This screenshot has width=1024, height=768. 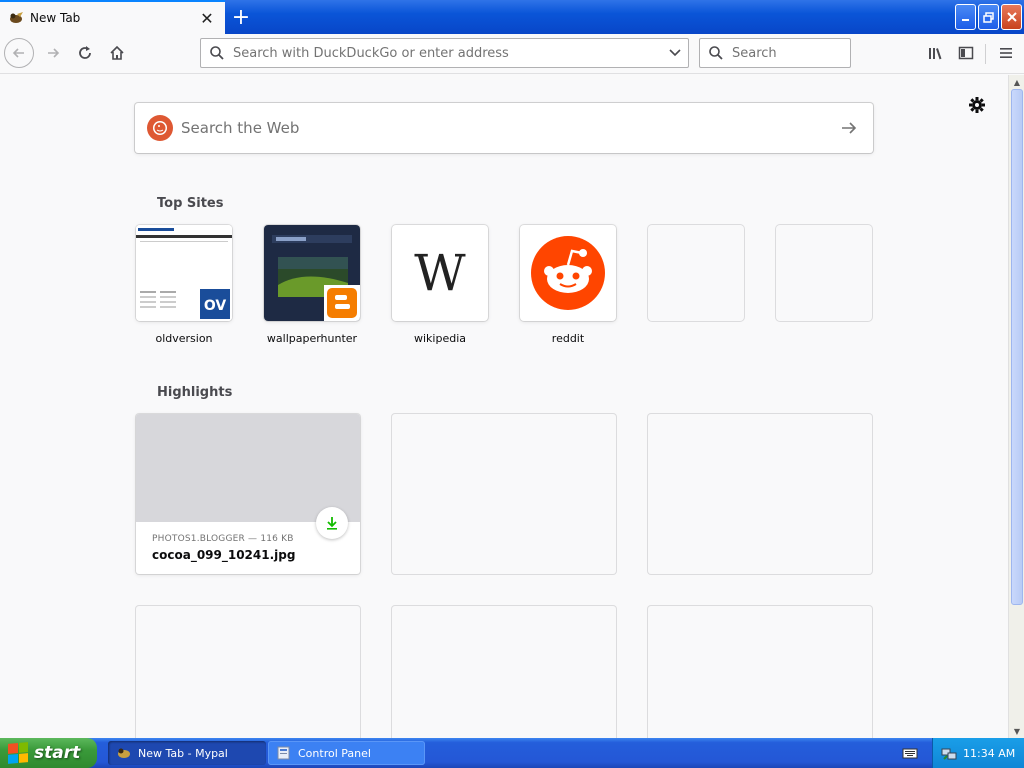 What do you see at coordinates (675, 53) in the screenshot?
I see `chevron-down-icon` at bounding box center [675, 53].